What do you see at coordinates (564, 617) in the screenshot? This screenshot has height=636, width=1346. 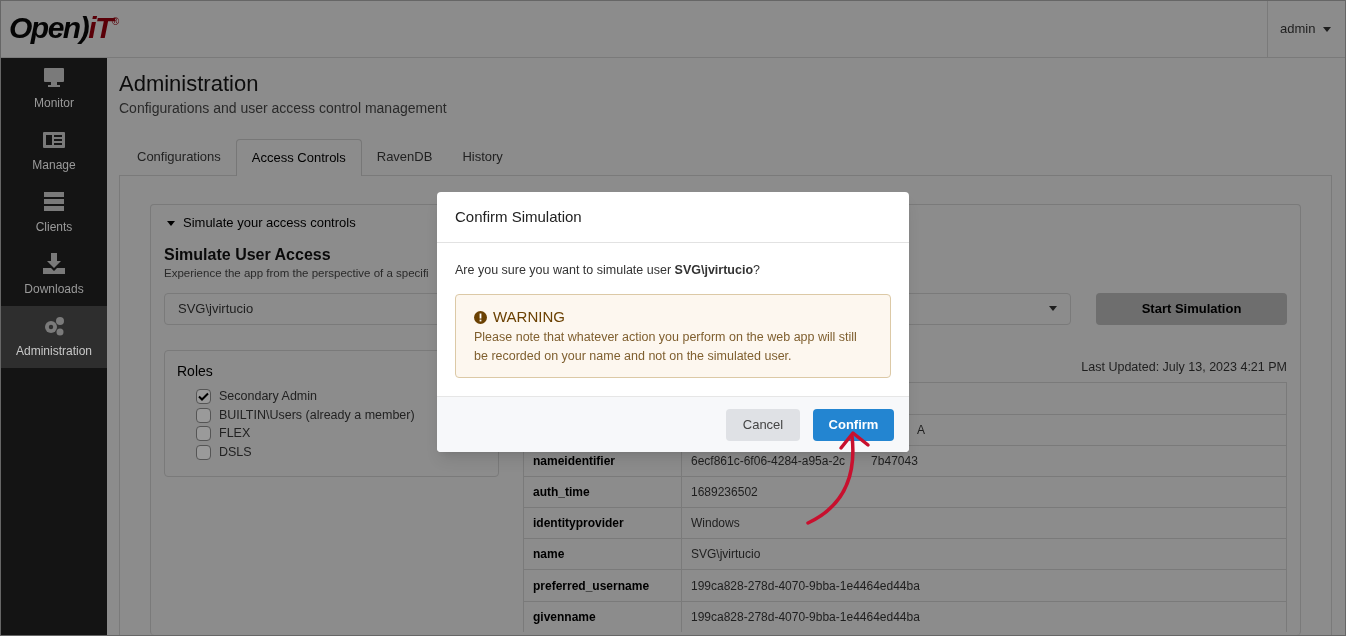 I see `table-cell-text: givenname` at bounding box center [564, 617].